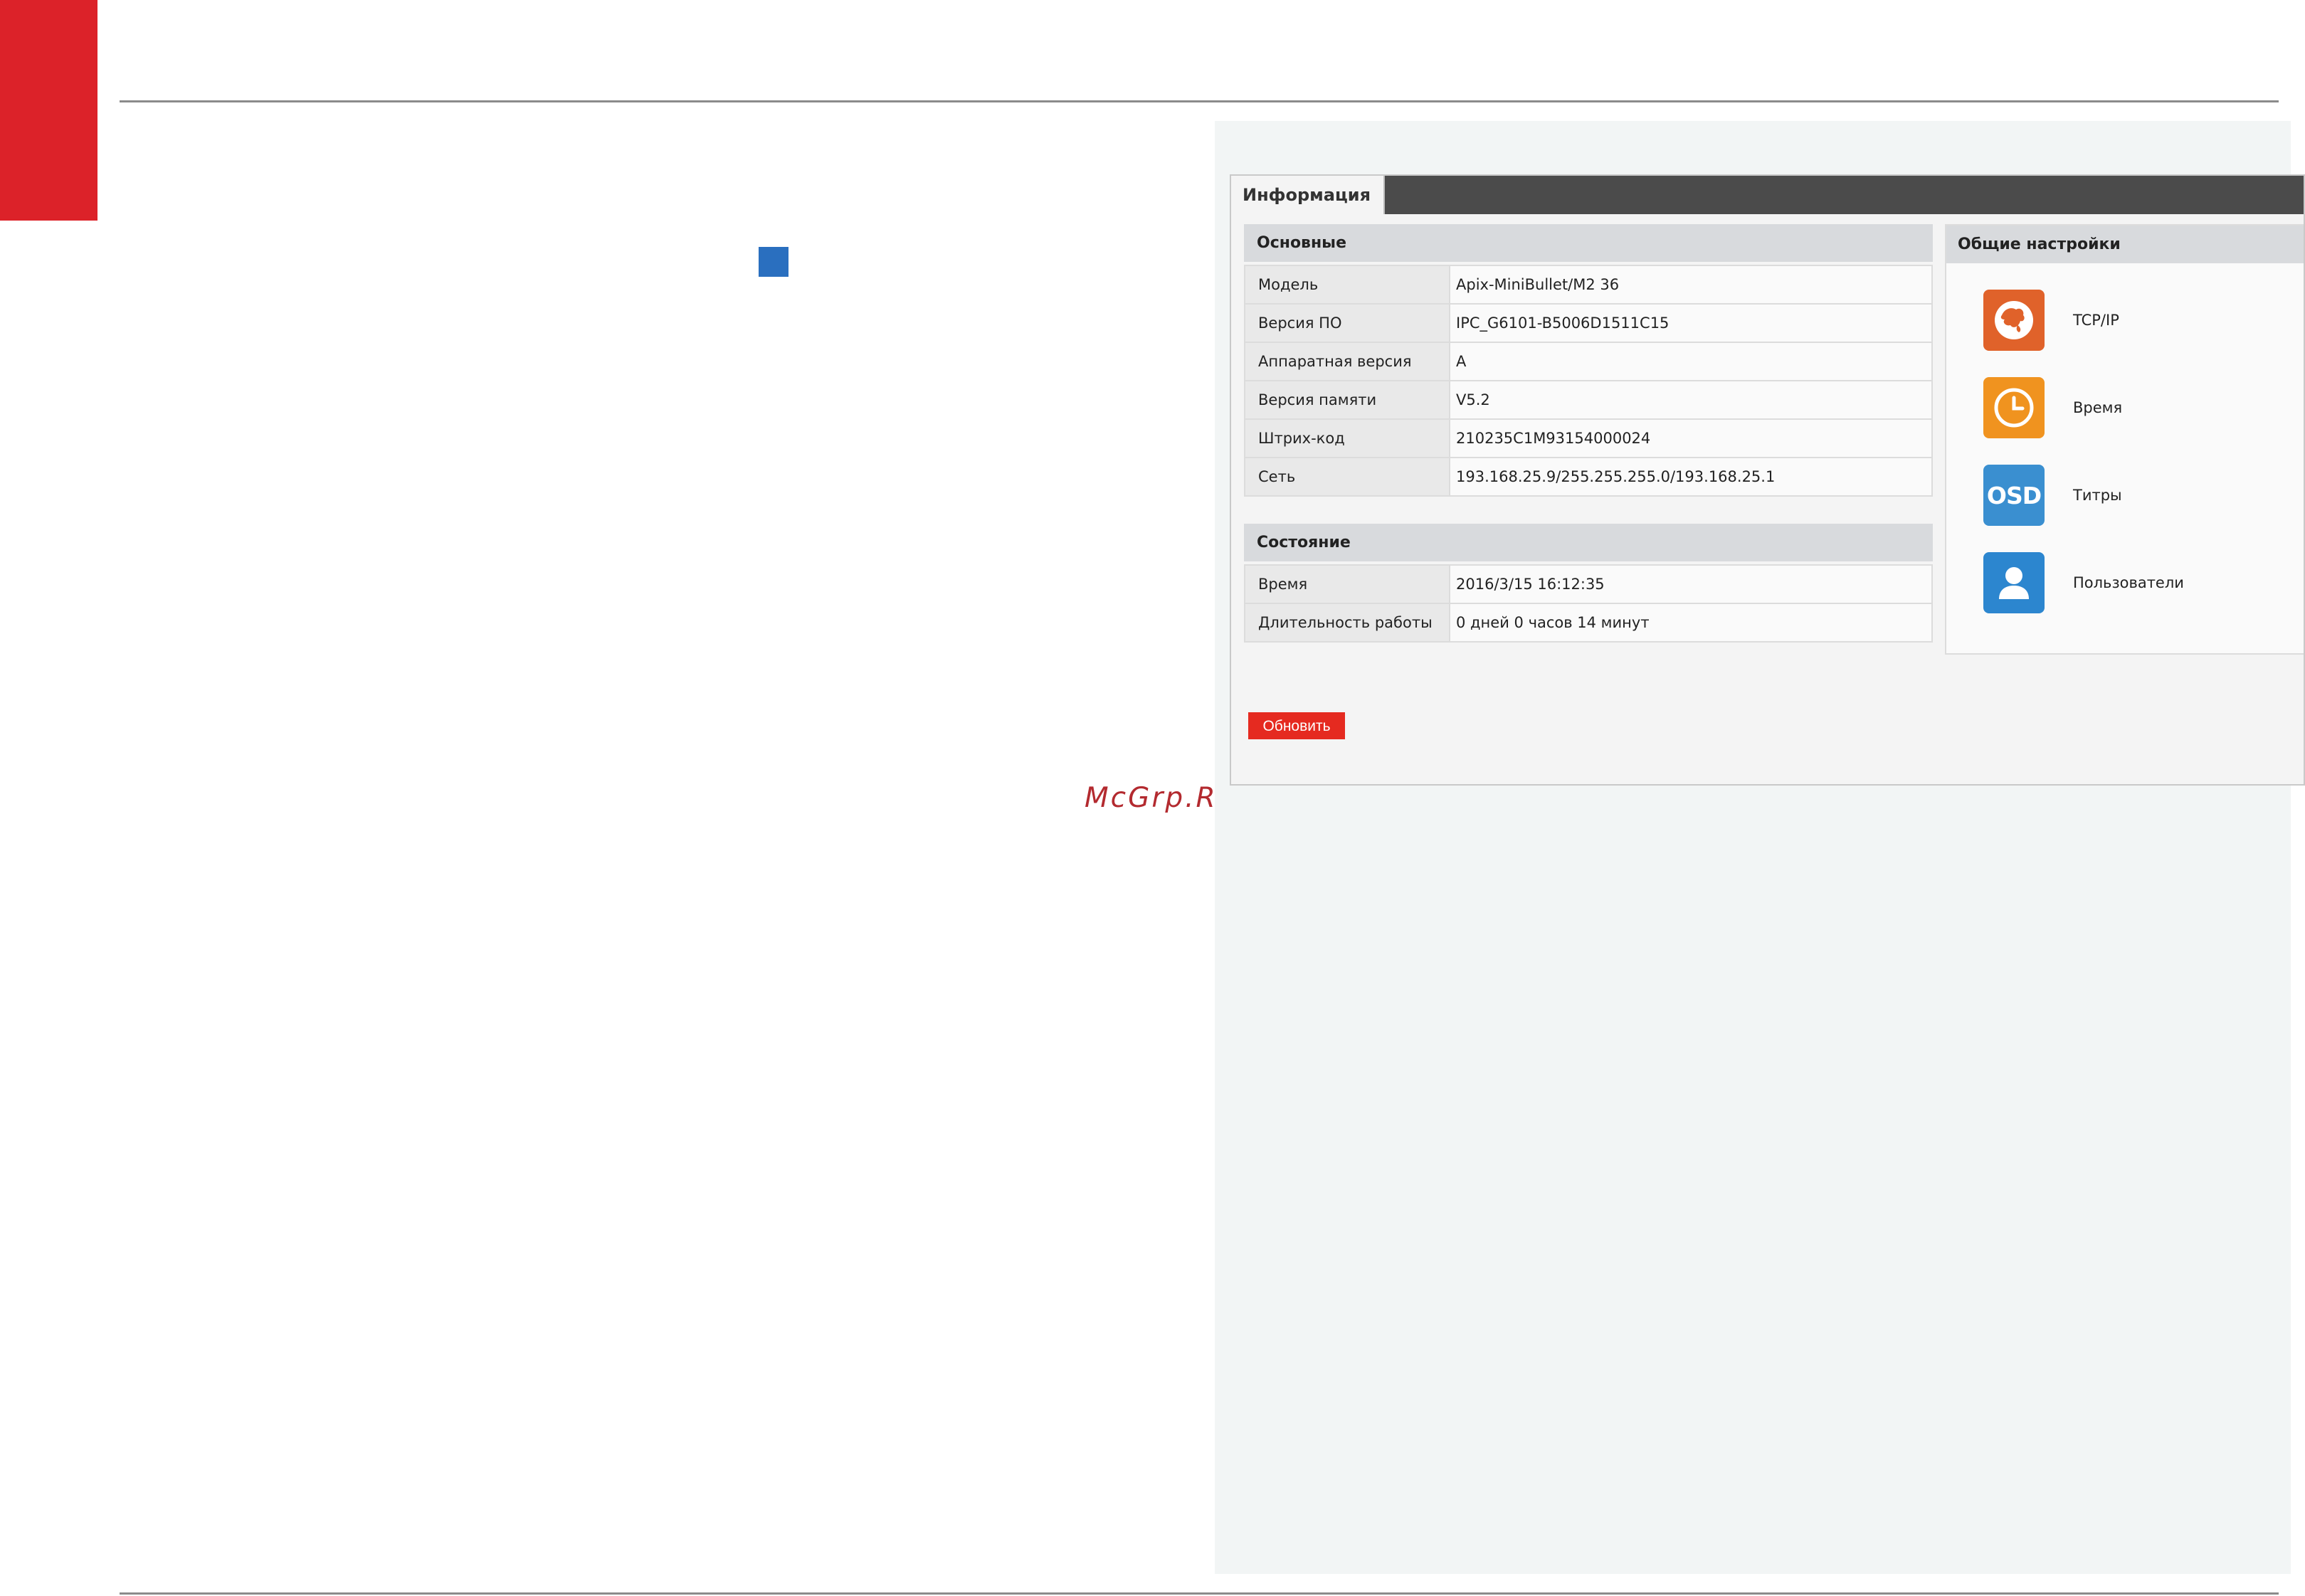 This screenshot has height=1596, width=2305. I want to click on table-row: Время 2016/3/15 16:12:35, so click(1588, 584).